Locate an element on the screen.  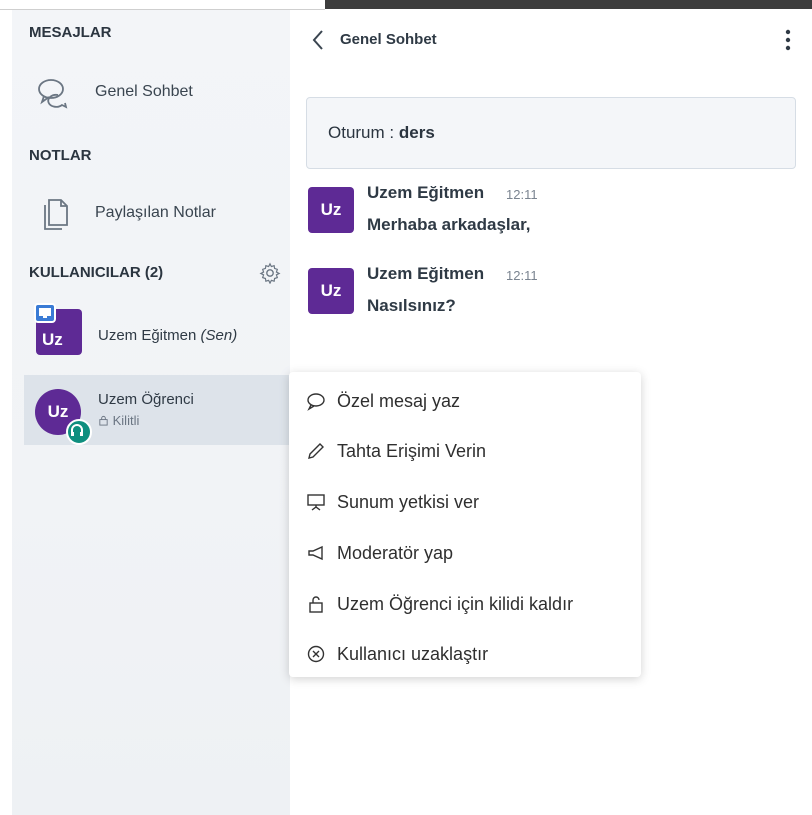
menu-item-label: Sunum yetkisi ver is located at coordinates (408, 502).